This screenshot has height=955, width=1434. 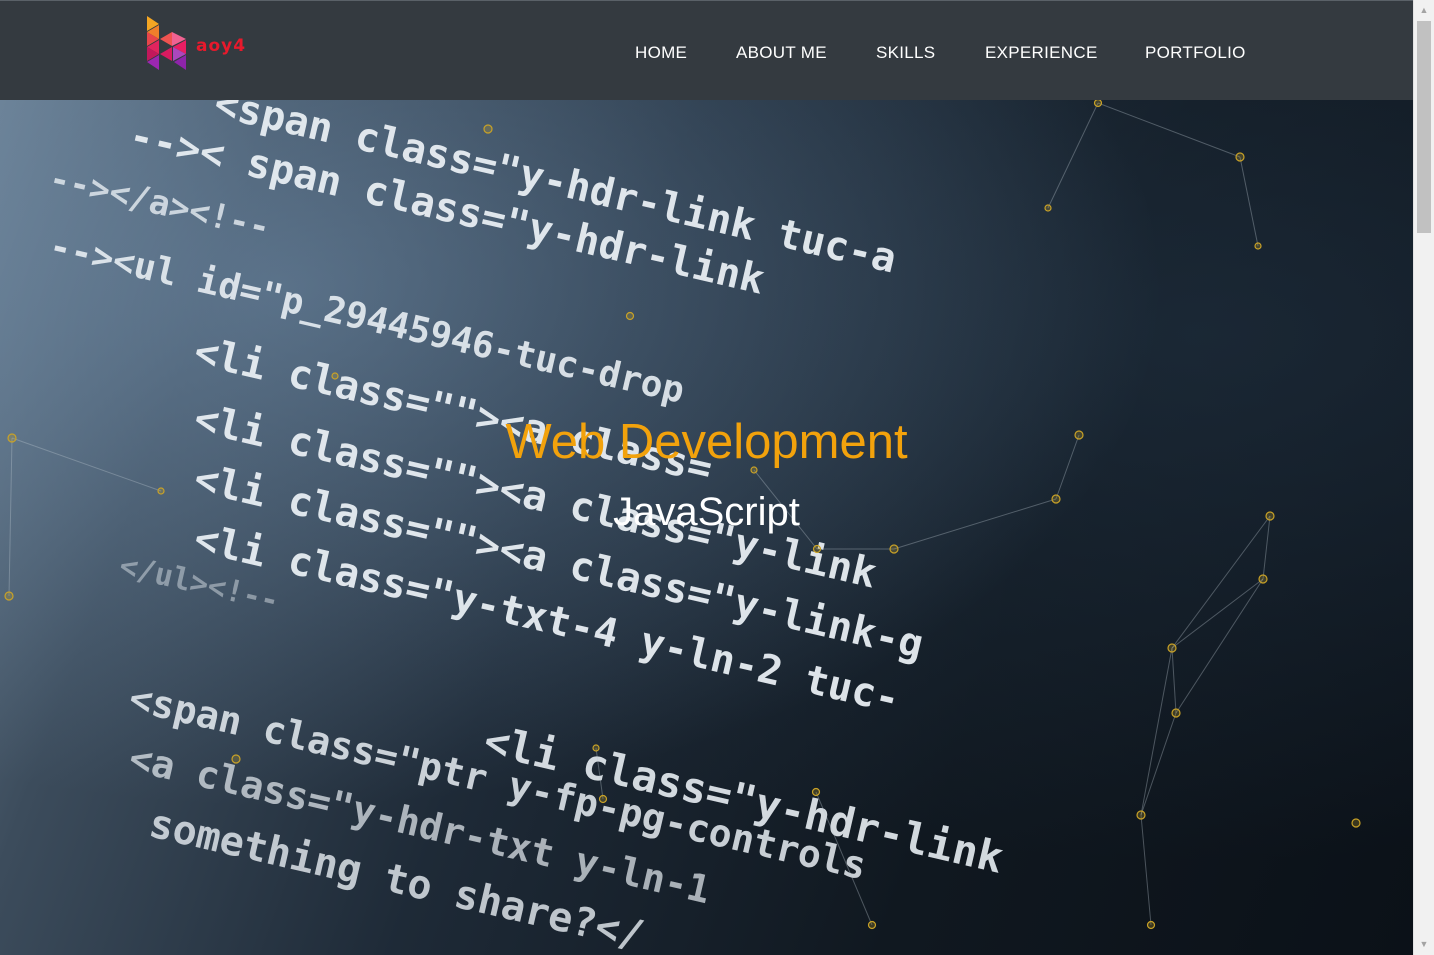 What do you see at coordinates (905, 53) in the screenshot?
I see `nav-skills: SKILLS` at bounding box center [905, 53].